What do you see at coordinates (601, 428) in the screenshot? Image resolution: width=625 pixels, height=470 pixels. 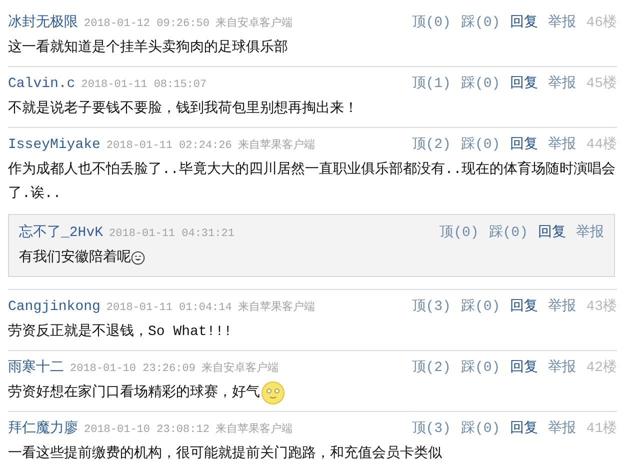 I see `floor-number: 41楼` at bounding box center [601, 428].